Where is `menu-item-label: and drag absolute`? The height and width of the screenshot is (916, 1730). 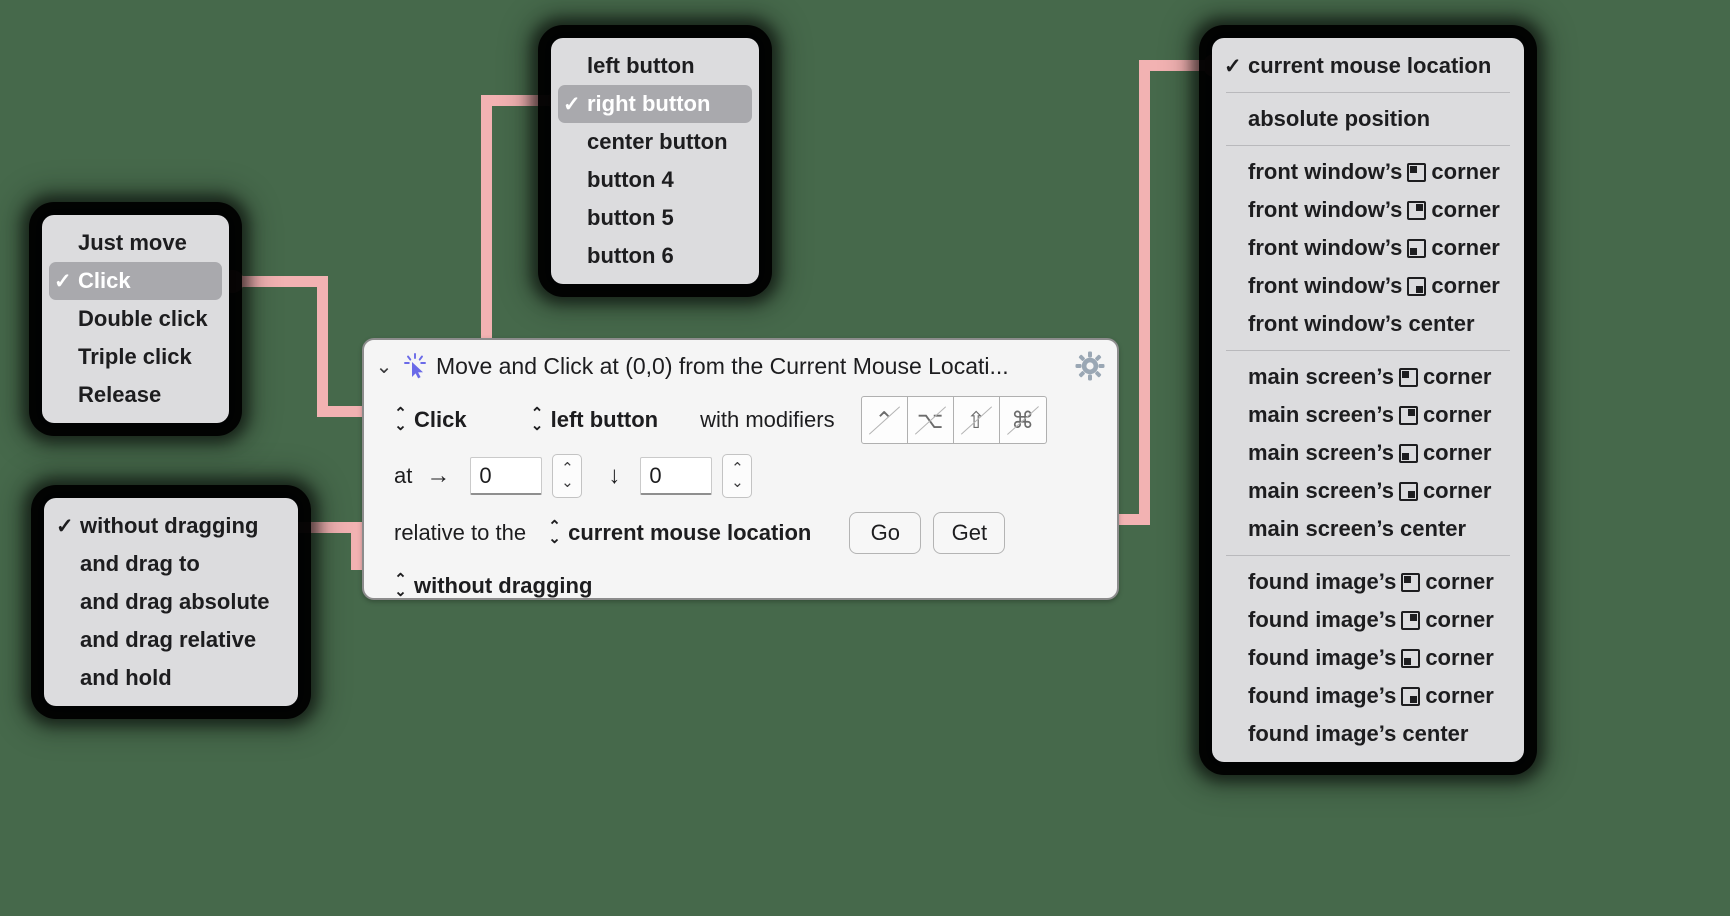 menu-item-label: and drag absolute is located at coordinates (175, 601).